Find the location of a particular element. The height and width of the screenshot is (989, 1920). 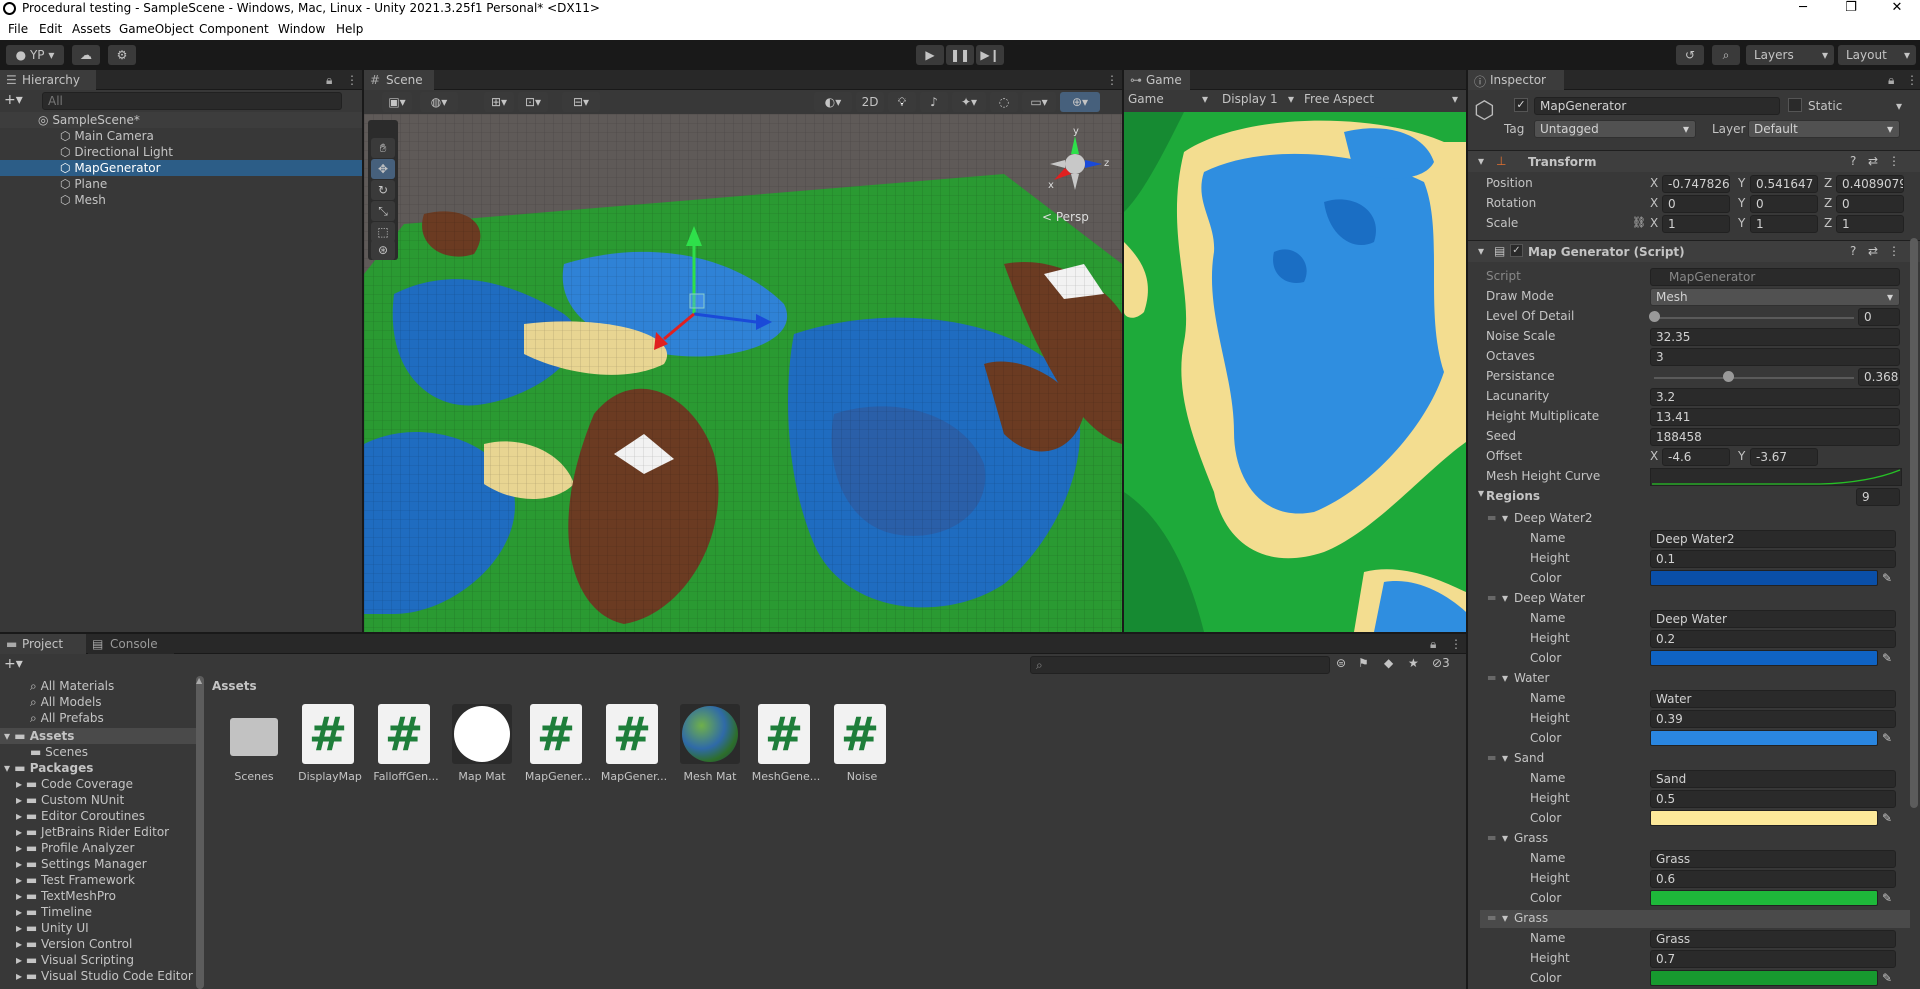

octaves-field: 3 is located at coordinates (1775, 357).